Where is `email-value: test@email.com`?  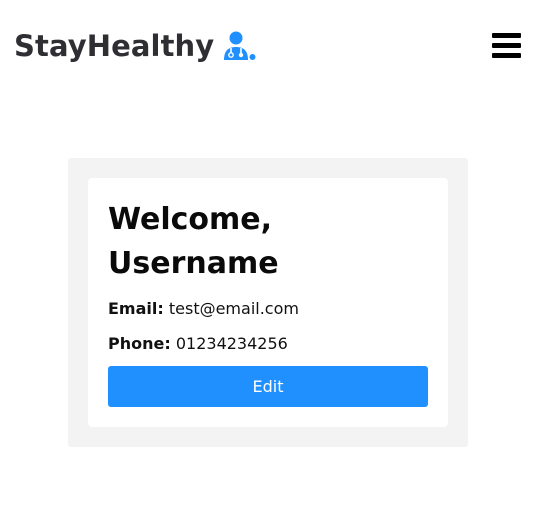 email-value: test@email.com is located at coordinates (233, 308).